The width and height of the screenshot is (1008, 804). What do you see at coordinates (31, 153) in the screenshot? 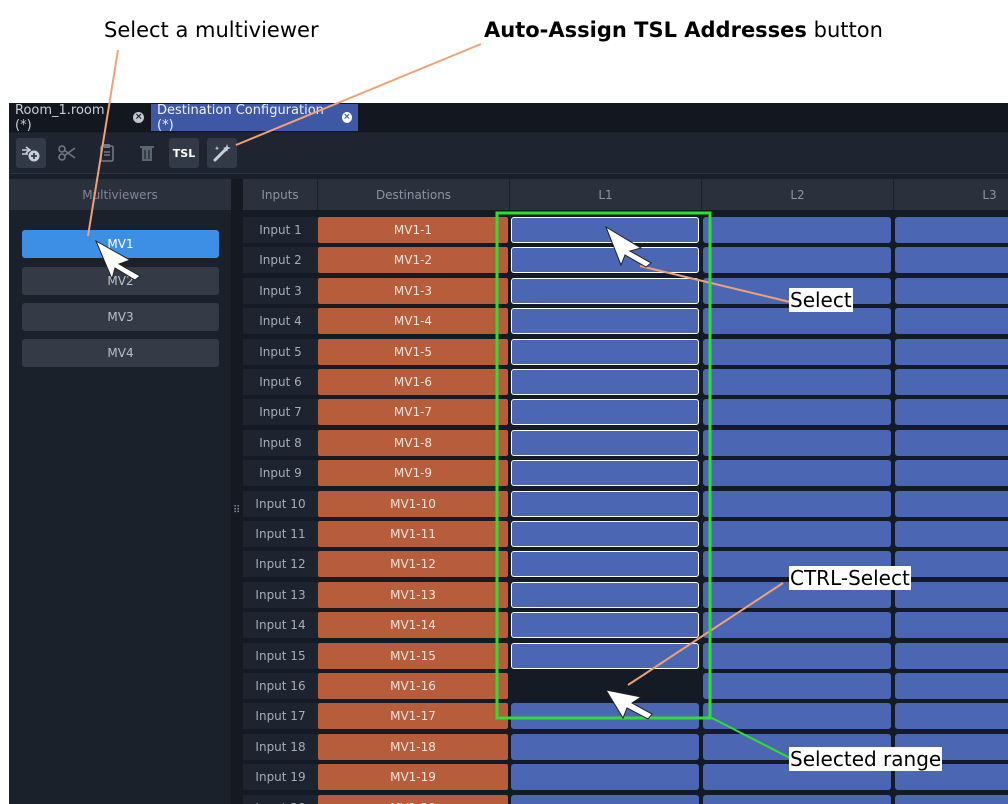
I see `add-multiviewer-button` at bounding box center [31, 153].